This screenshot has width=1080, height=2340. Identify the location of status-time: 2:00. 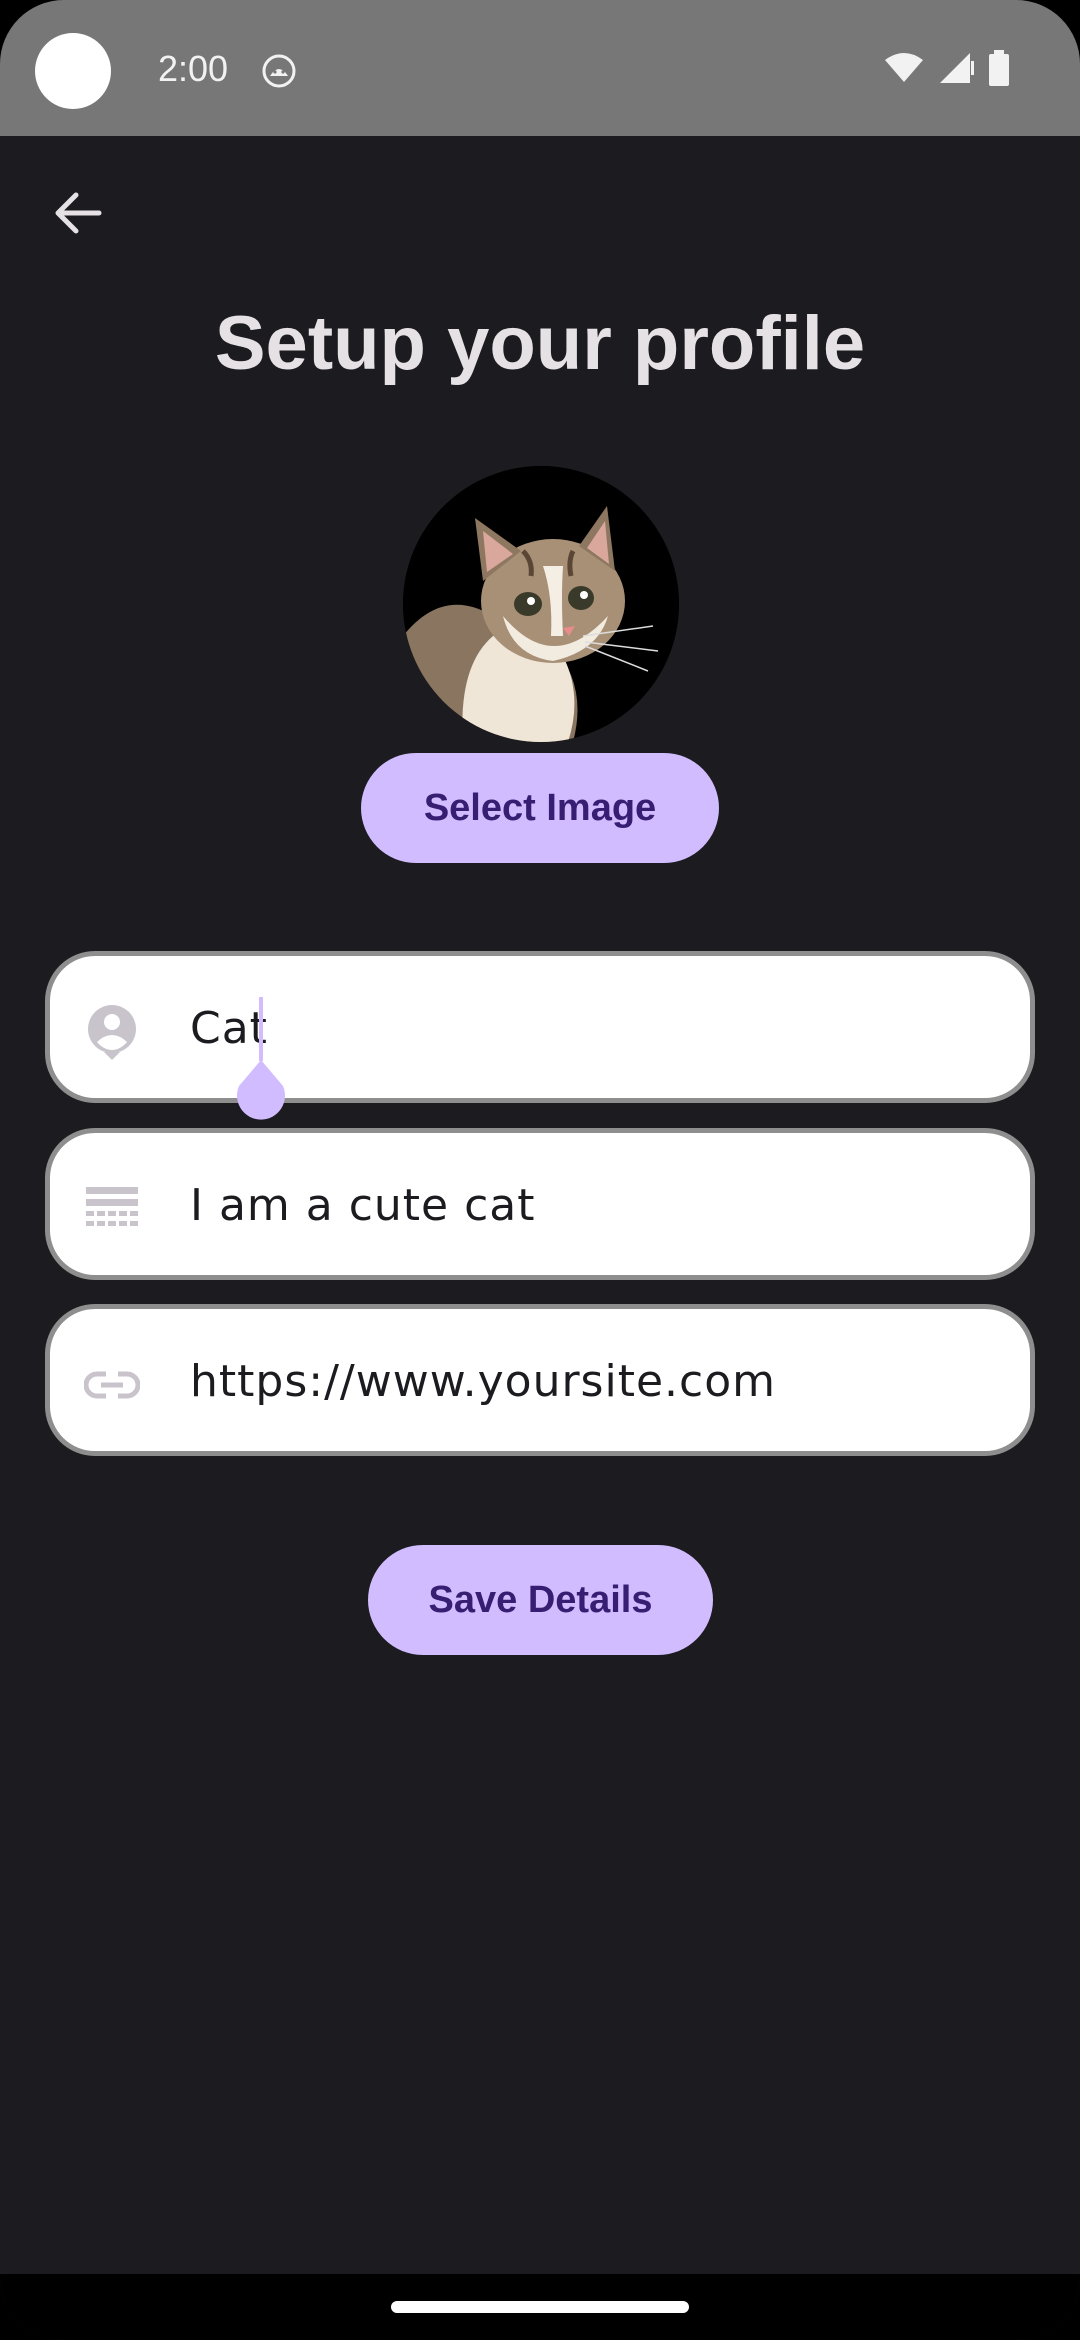
(193, 68).